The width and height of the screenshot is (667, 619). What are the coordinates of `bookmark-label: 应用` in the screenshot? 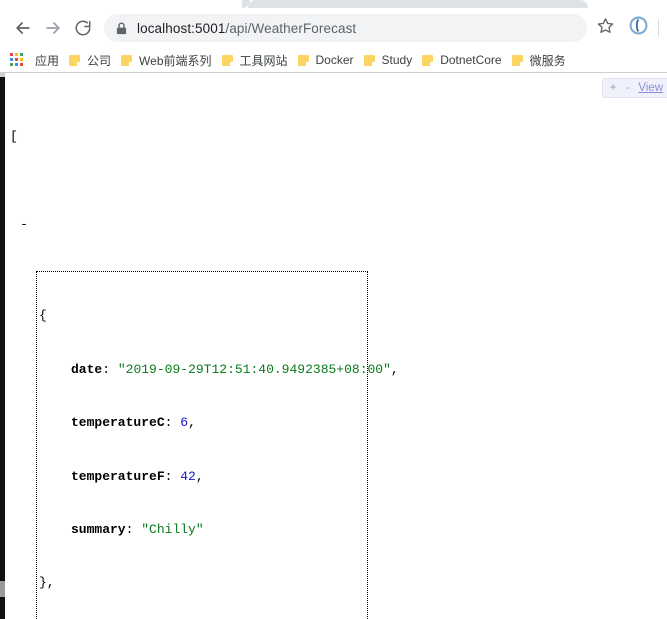 It's located at (47, 60).